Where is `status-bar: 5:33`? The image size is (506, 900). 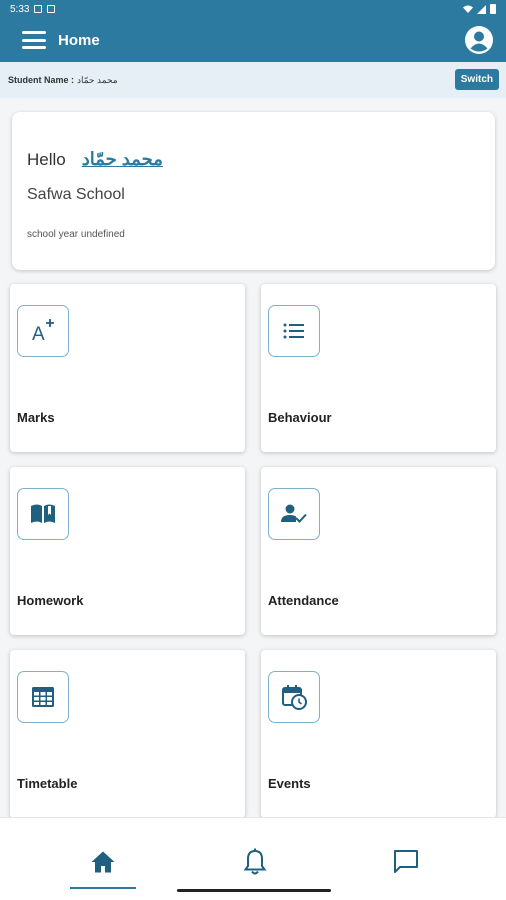
status-bar: 5:33 is located at coordinates (253, 9).